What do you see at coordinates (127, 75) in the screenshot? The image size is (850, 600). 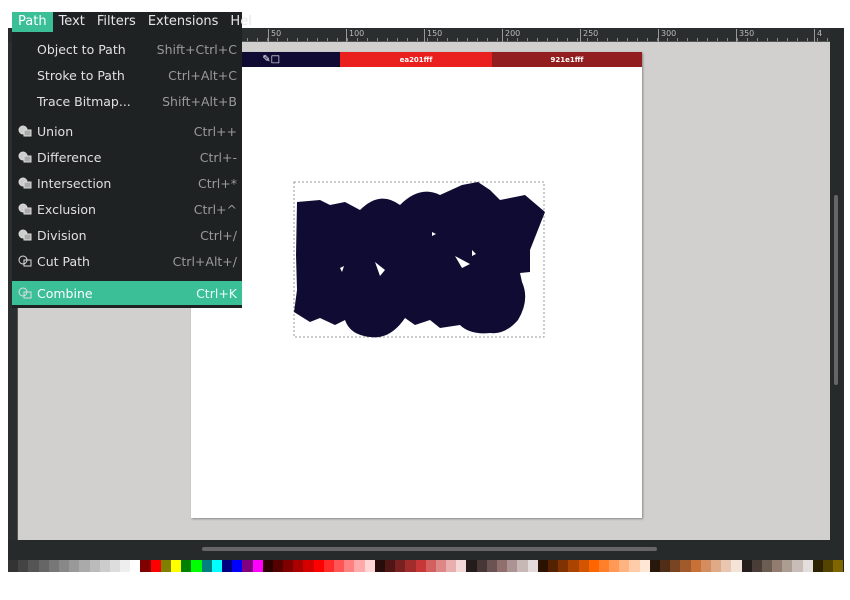 I see `menu-item-stroke-to-path: Stroke to Path Ctrl+Alt+C` at bounding box center [127, 75].